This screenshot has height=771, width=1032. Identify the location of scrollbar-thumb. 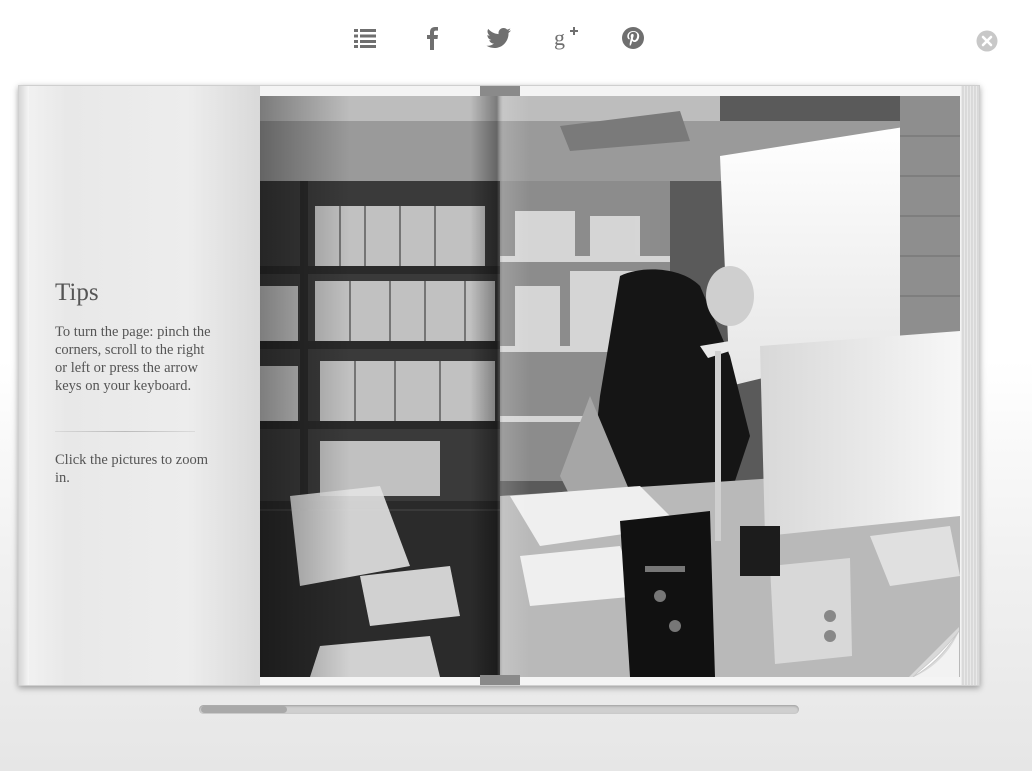
(244, 709).